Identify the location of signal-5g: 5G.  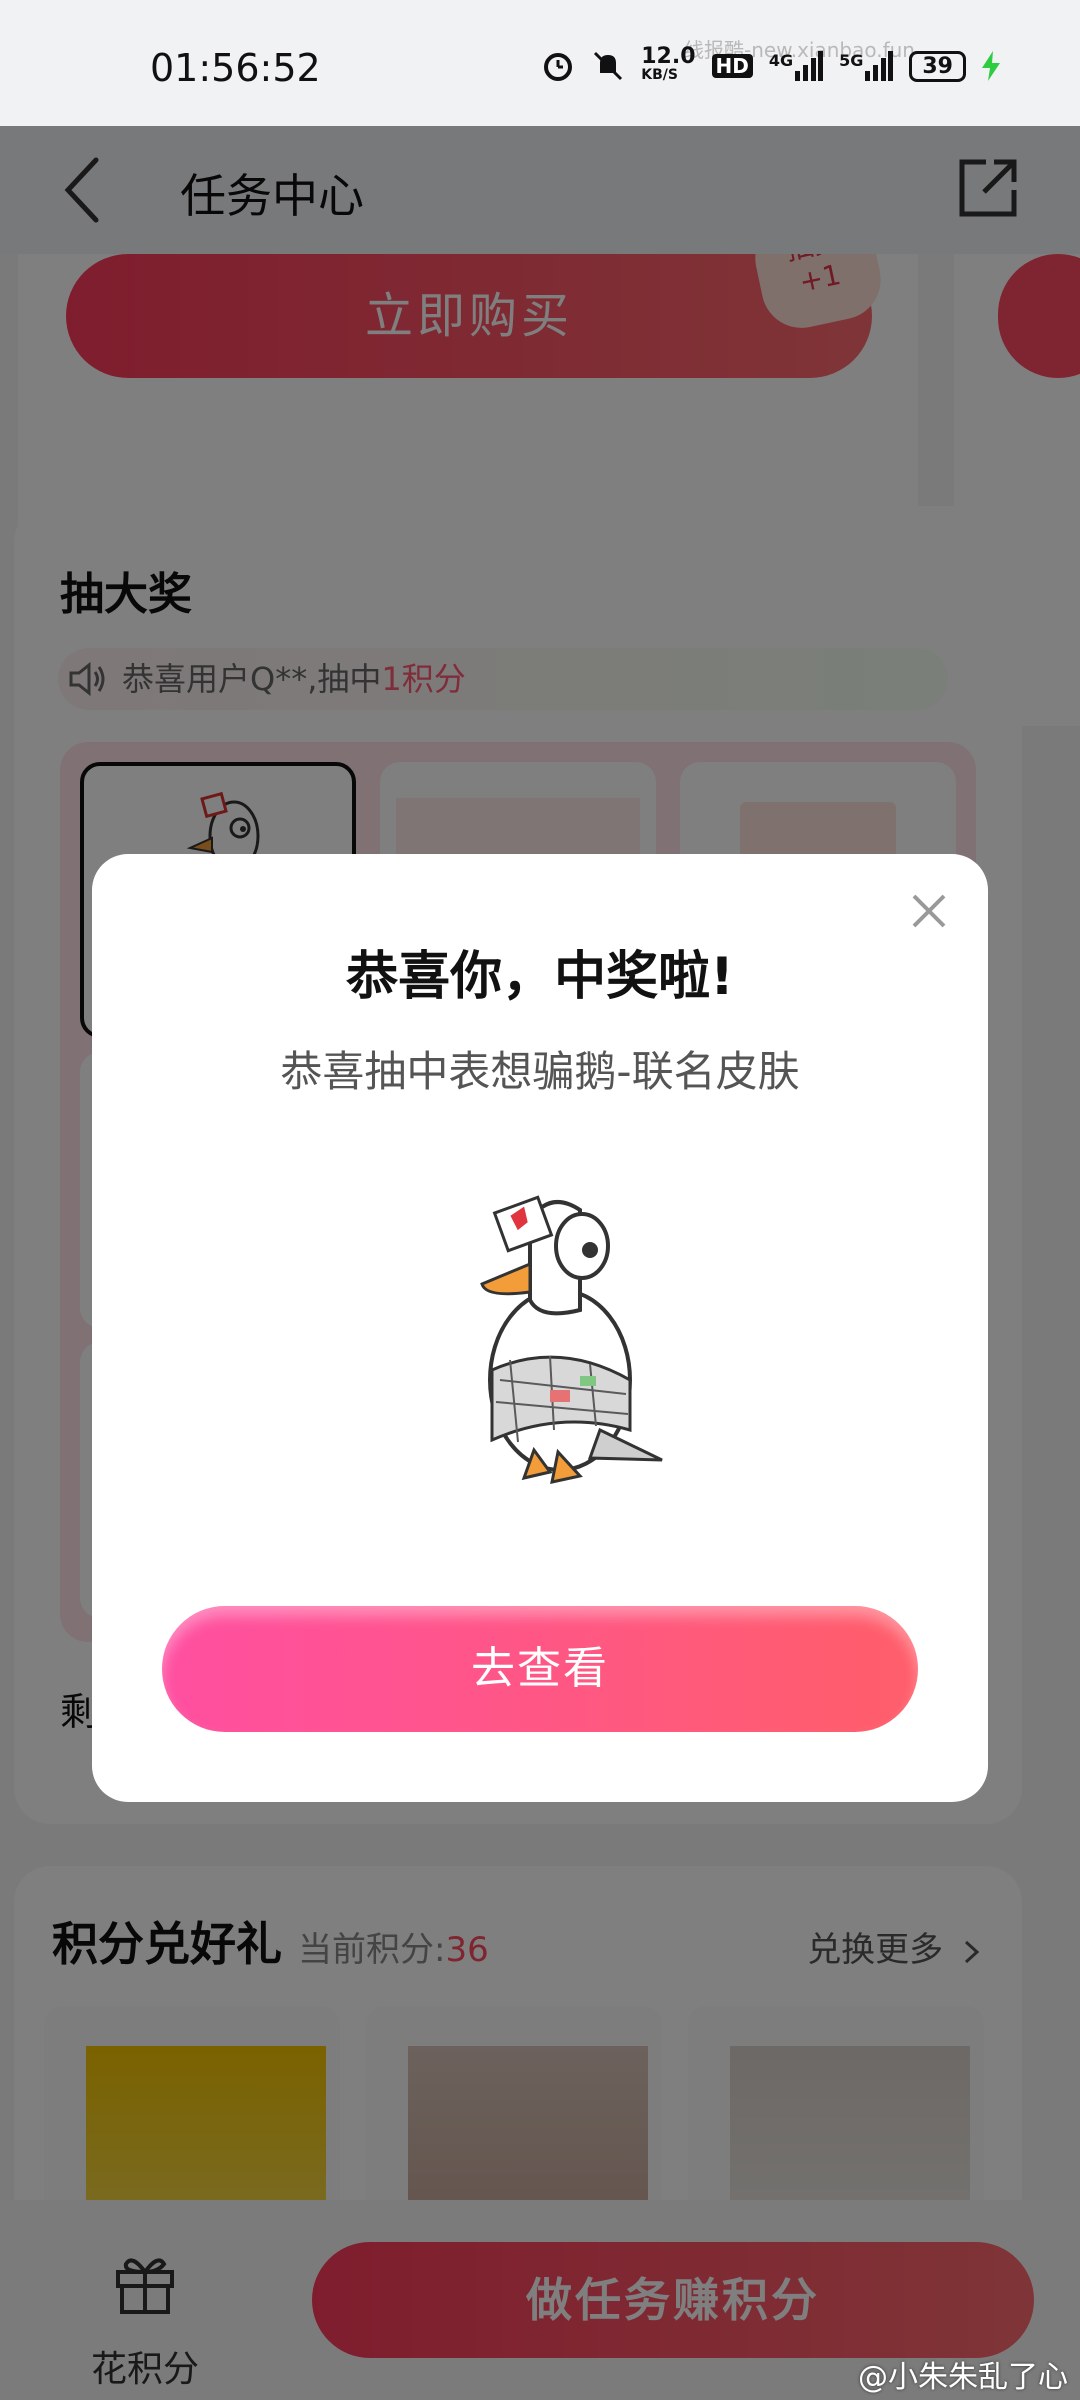
(866, 66).